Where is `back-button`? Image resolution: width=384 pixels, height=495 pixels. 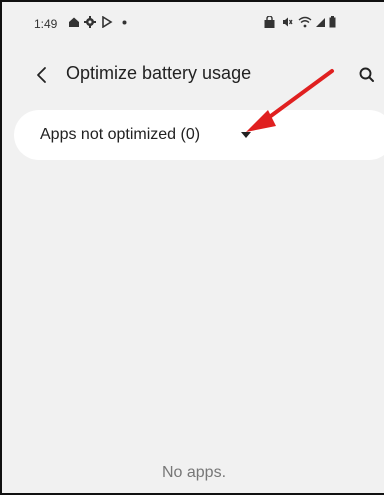 back-button is located at coordinates (43, 75).